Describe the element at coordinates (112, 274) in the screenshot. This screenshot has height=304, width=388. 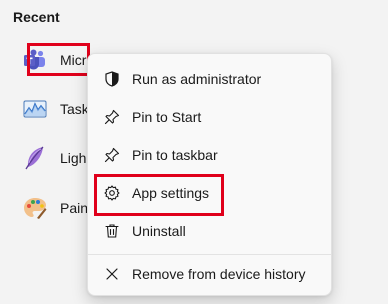
I see `close-icon` at that location.